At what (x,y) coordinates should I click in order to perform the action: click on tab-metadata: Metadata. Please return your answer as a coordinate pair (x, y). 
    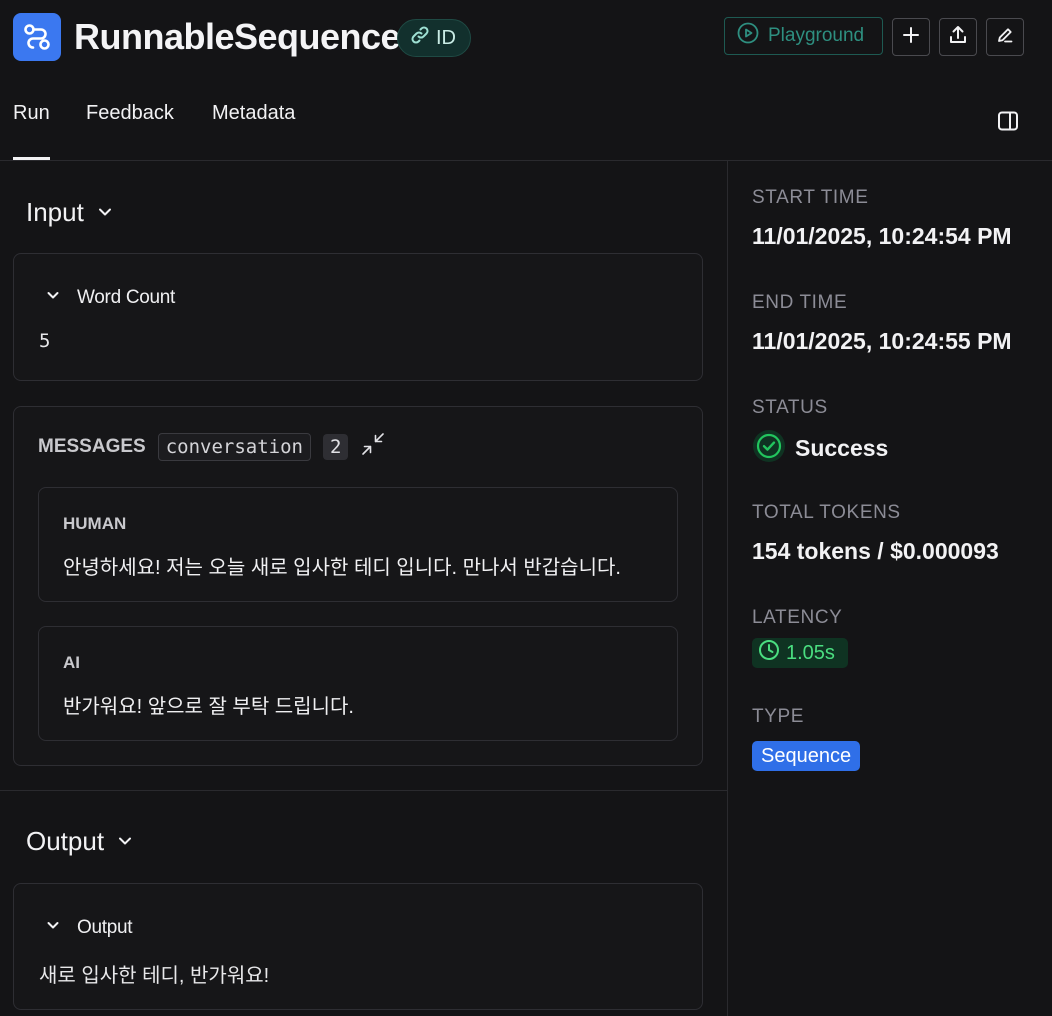
    Looking at the image, I should click on (253, 113).